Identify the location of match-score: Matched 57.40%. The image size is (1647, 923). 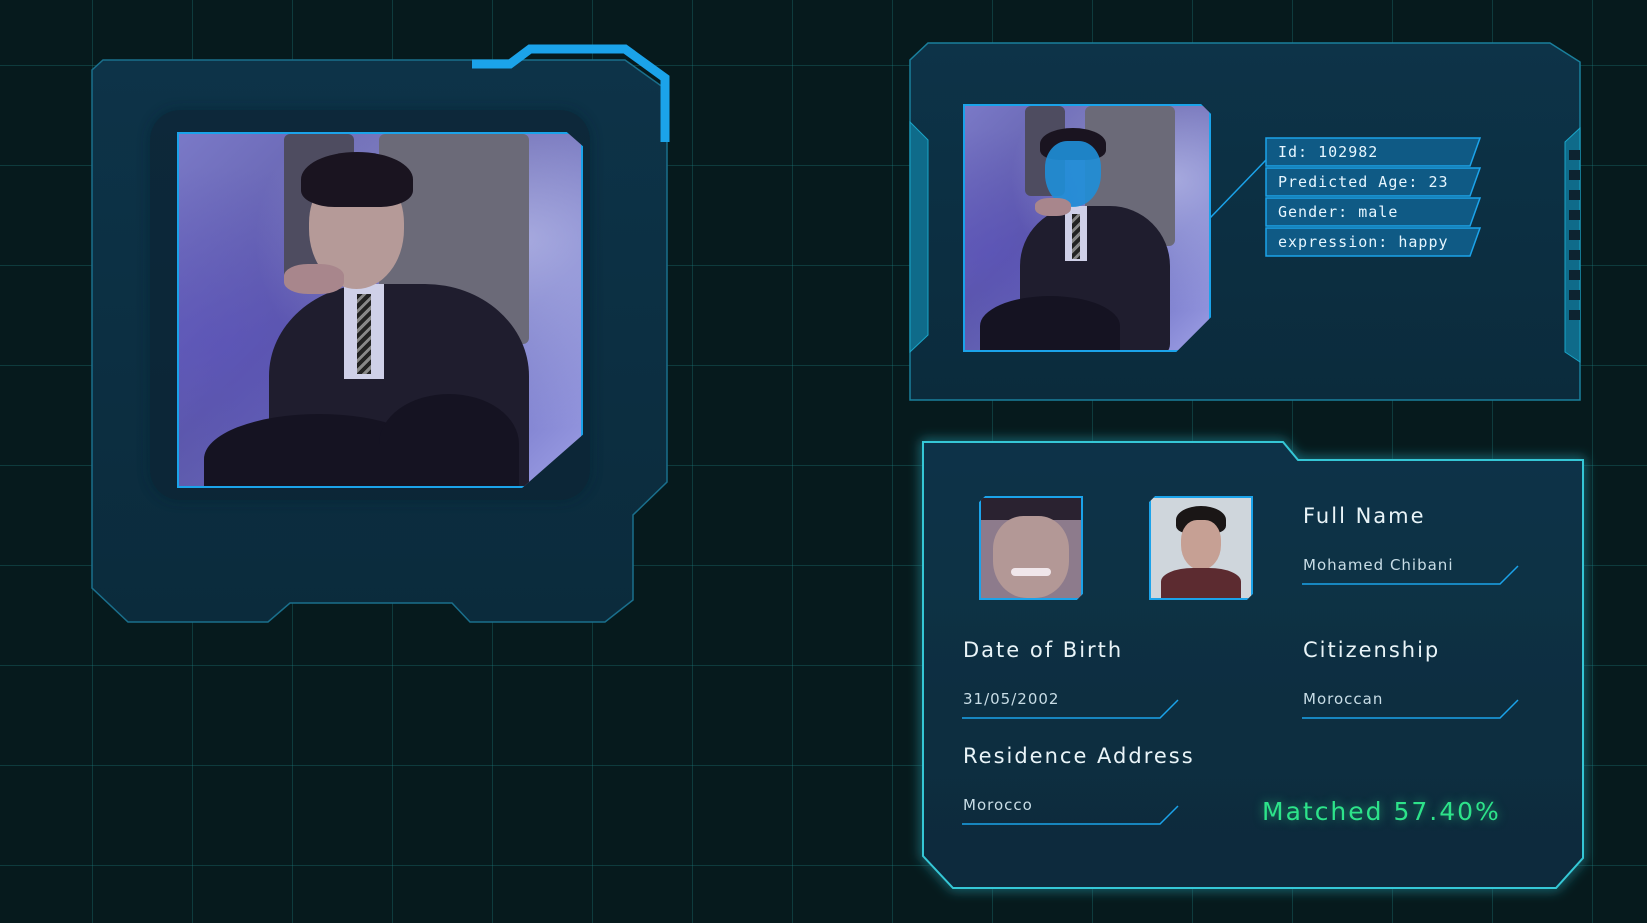
(1381, 811).